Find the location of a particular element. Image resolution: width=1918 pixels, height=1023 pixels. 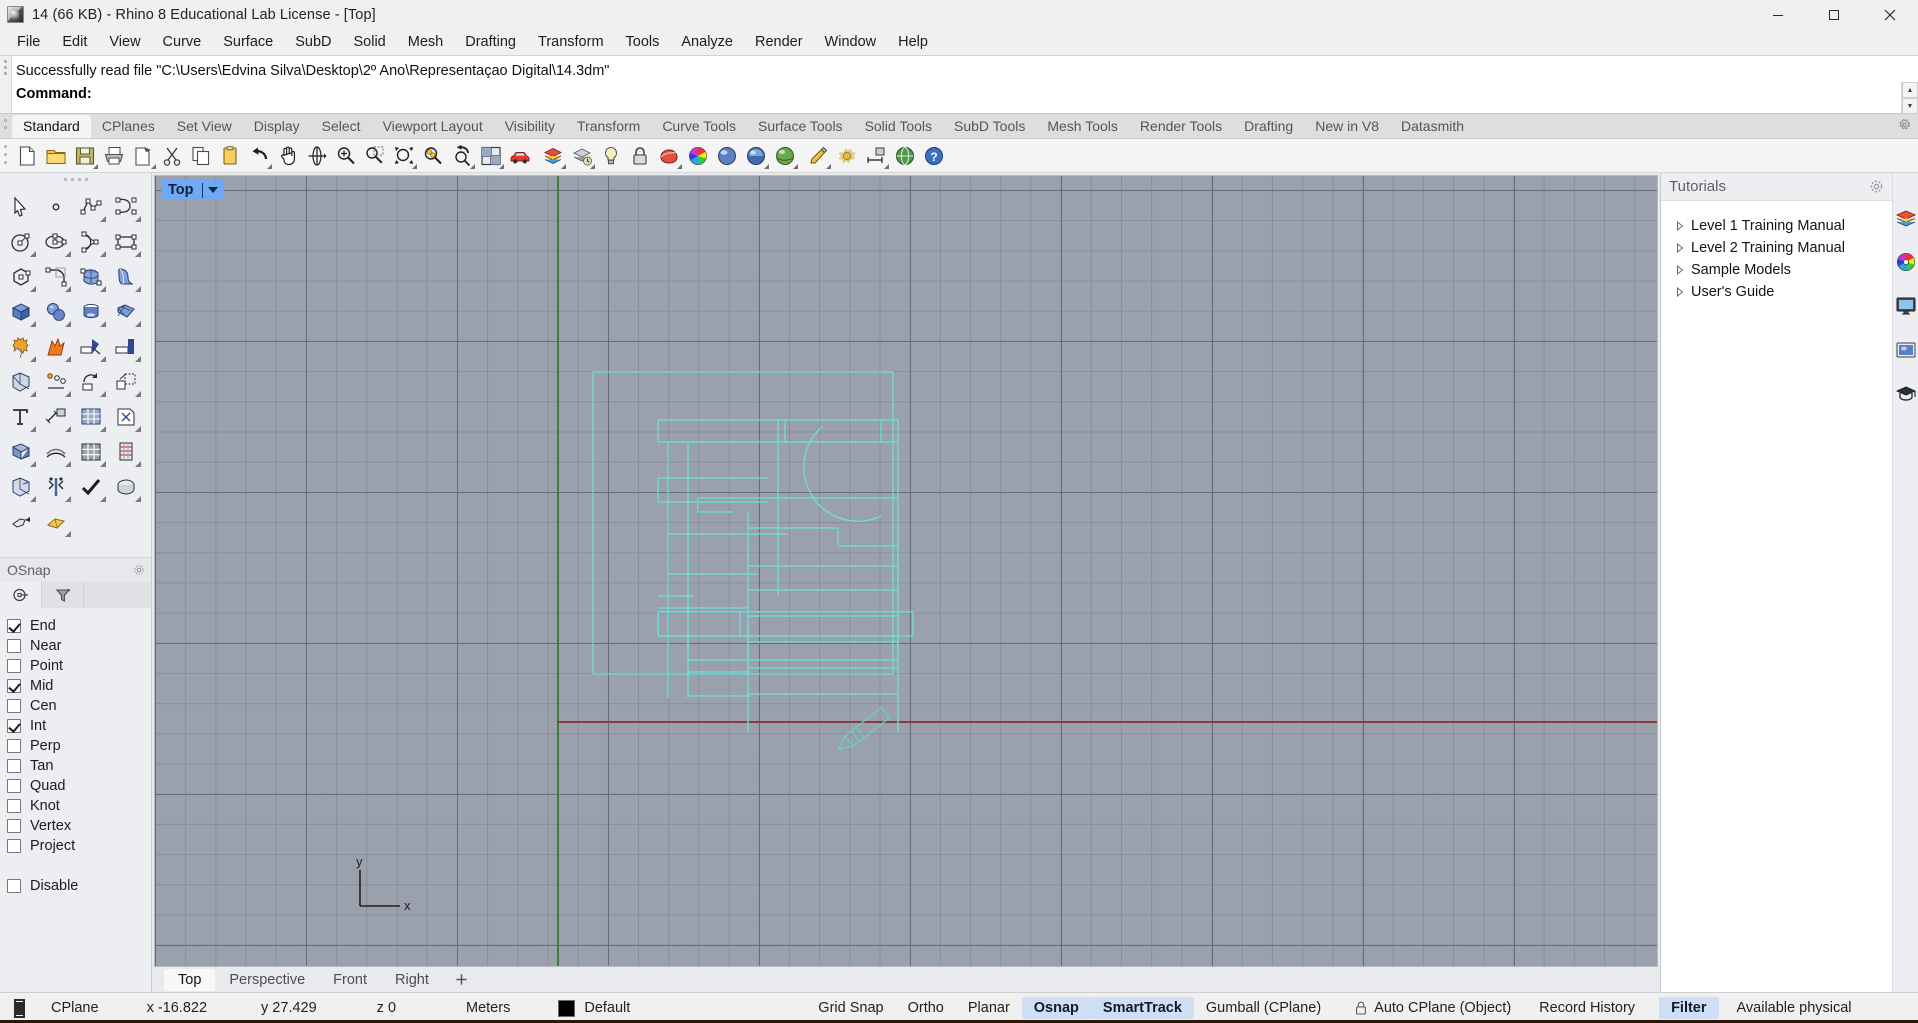

globe-web-icon is located at coordinates (904, 155).